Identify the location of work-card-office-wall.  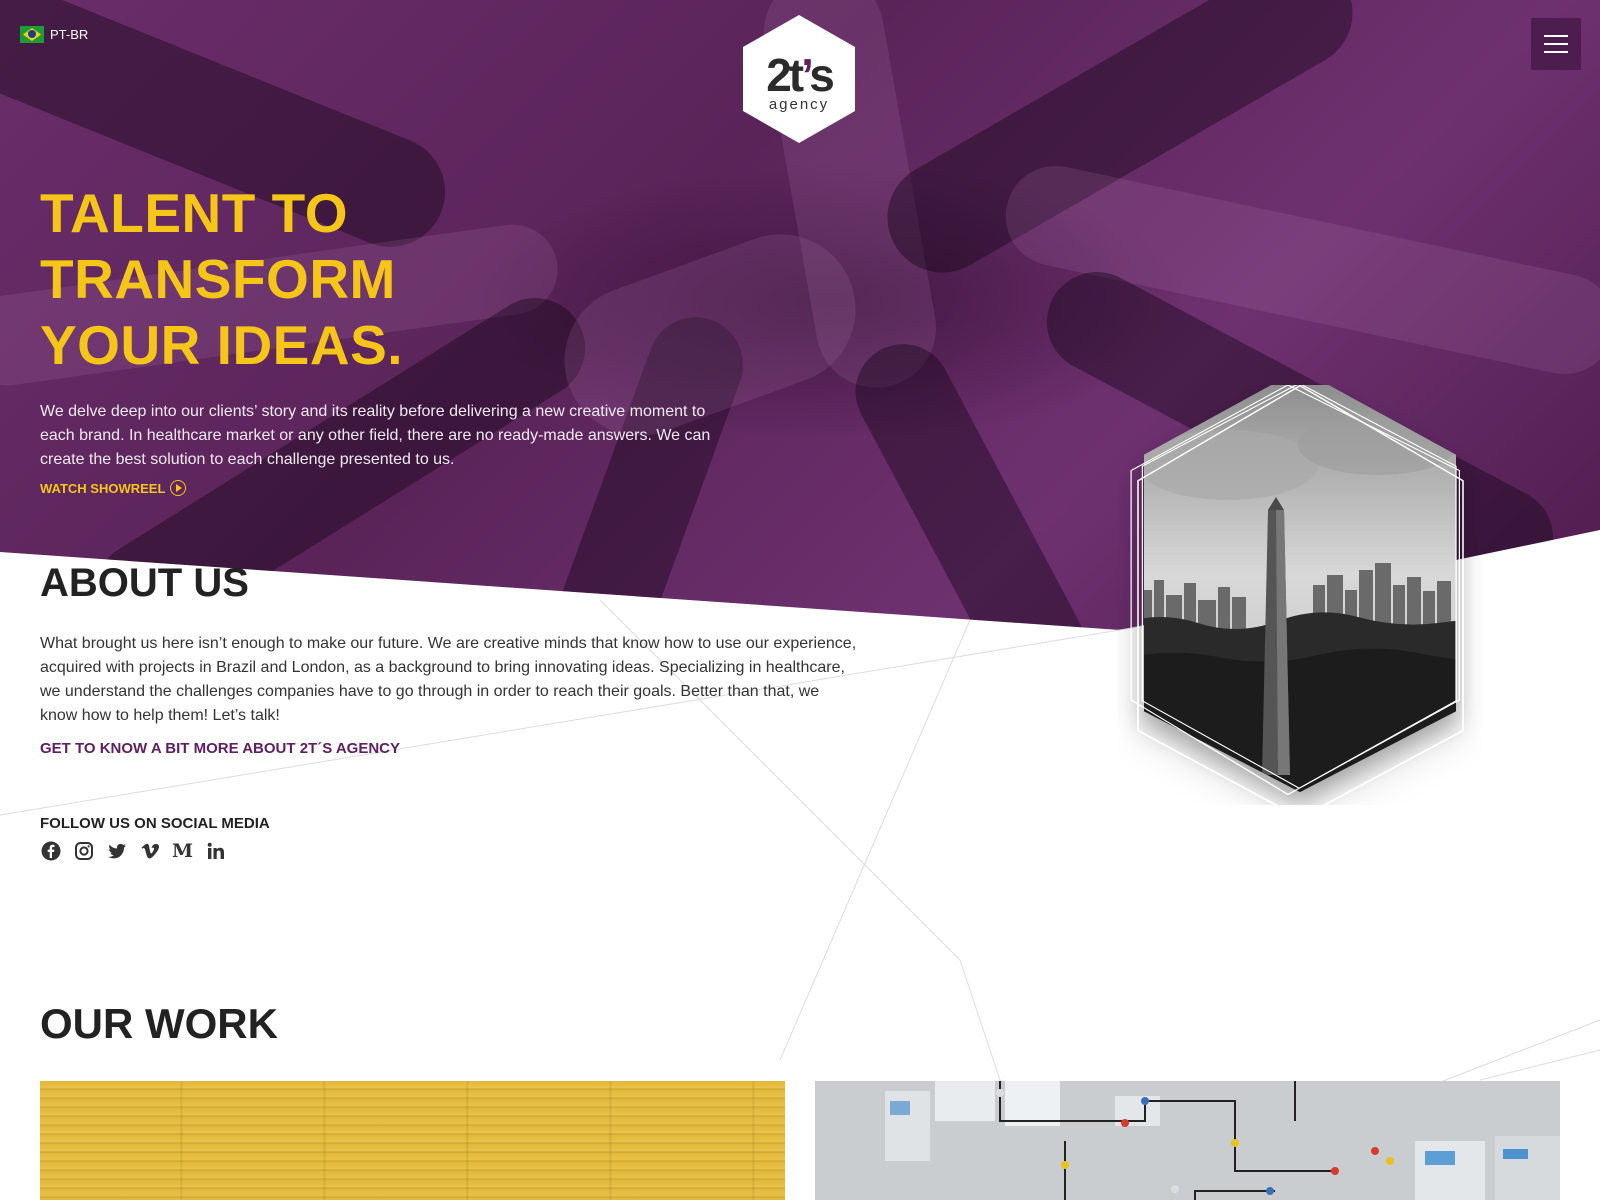
(1187, 1140).